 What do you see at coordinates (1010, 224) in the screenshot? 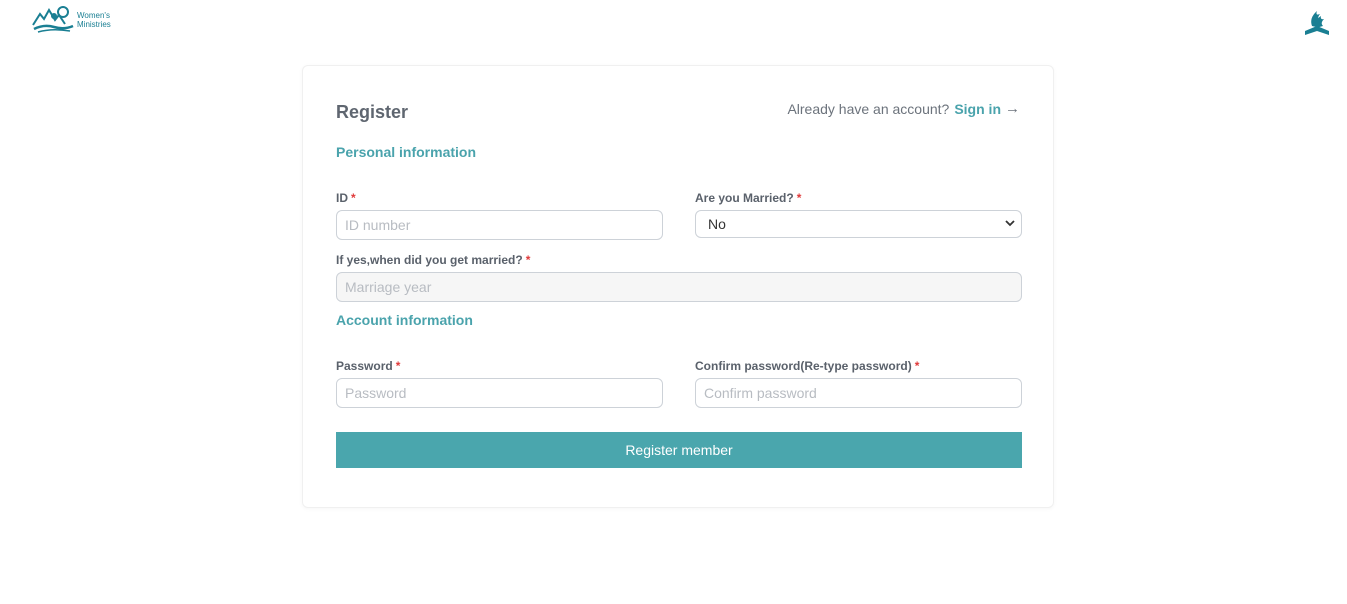
I see `chevron-down-icon` at bounding box center [1010, 224].